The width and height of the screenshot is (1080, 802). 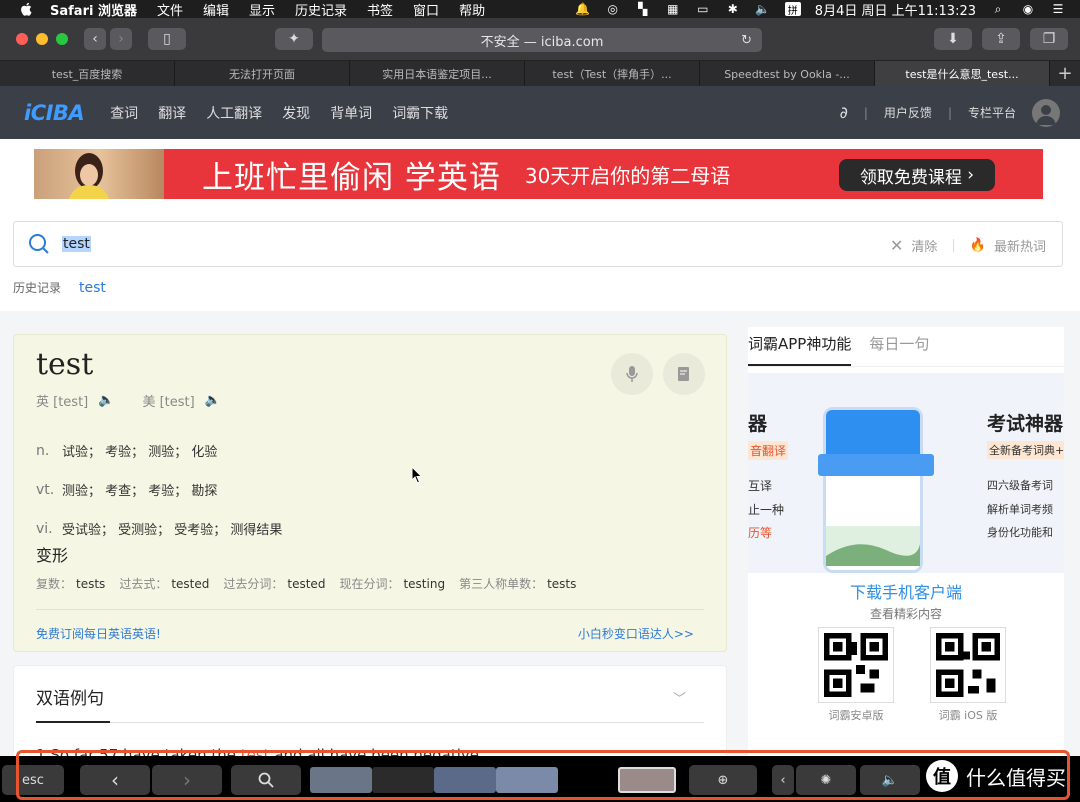 I want to click on menu-file: 文件, so click(x=170, y=9).